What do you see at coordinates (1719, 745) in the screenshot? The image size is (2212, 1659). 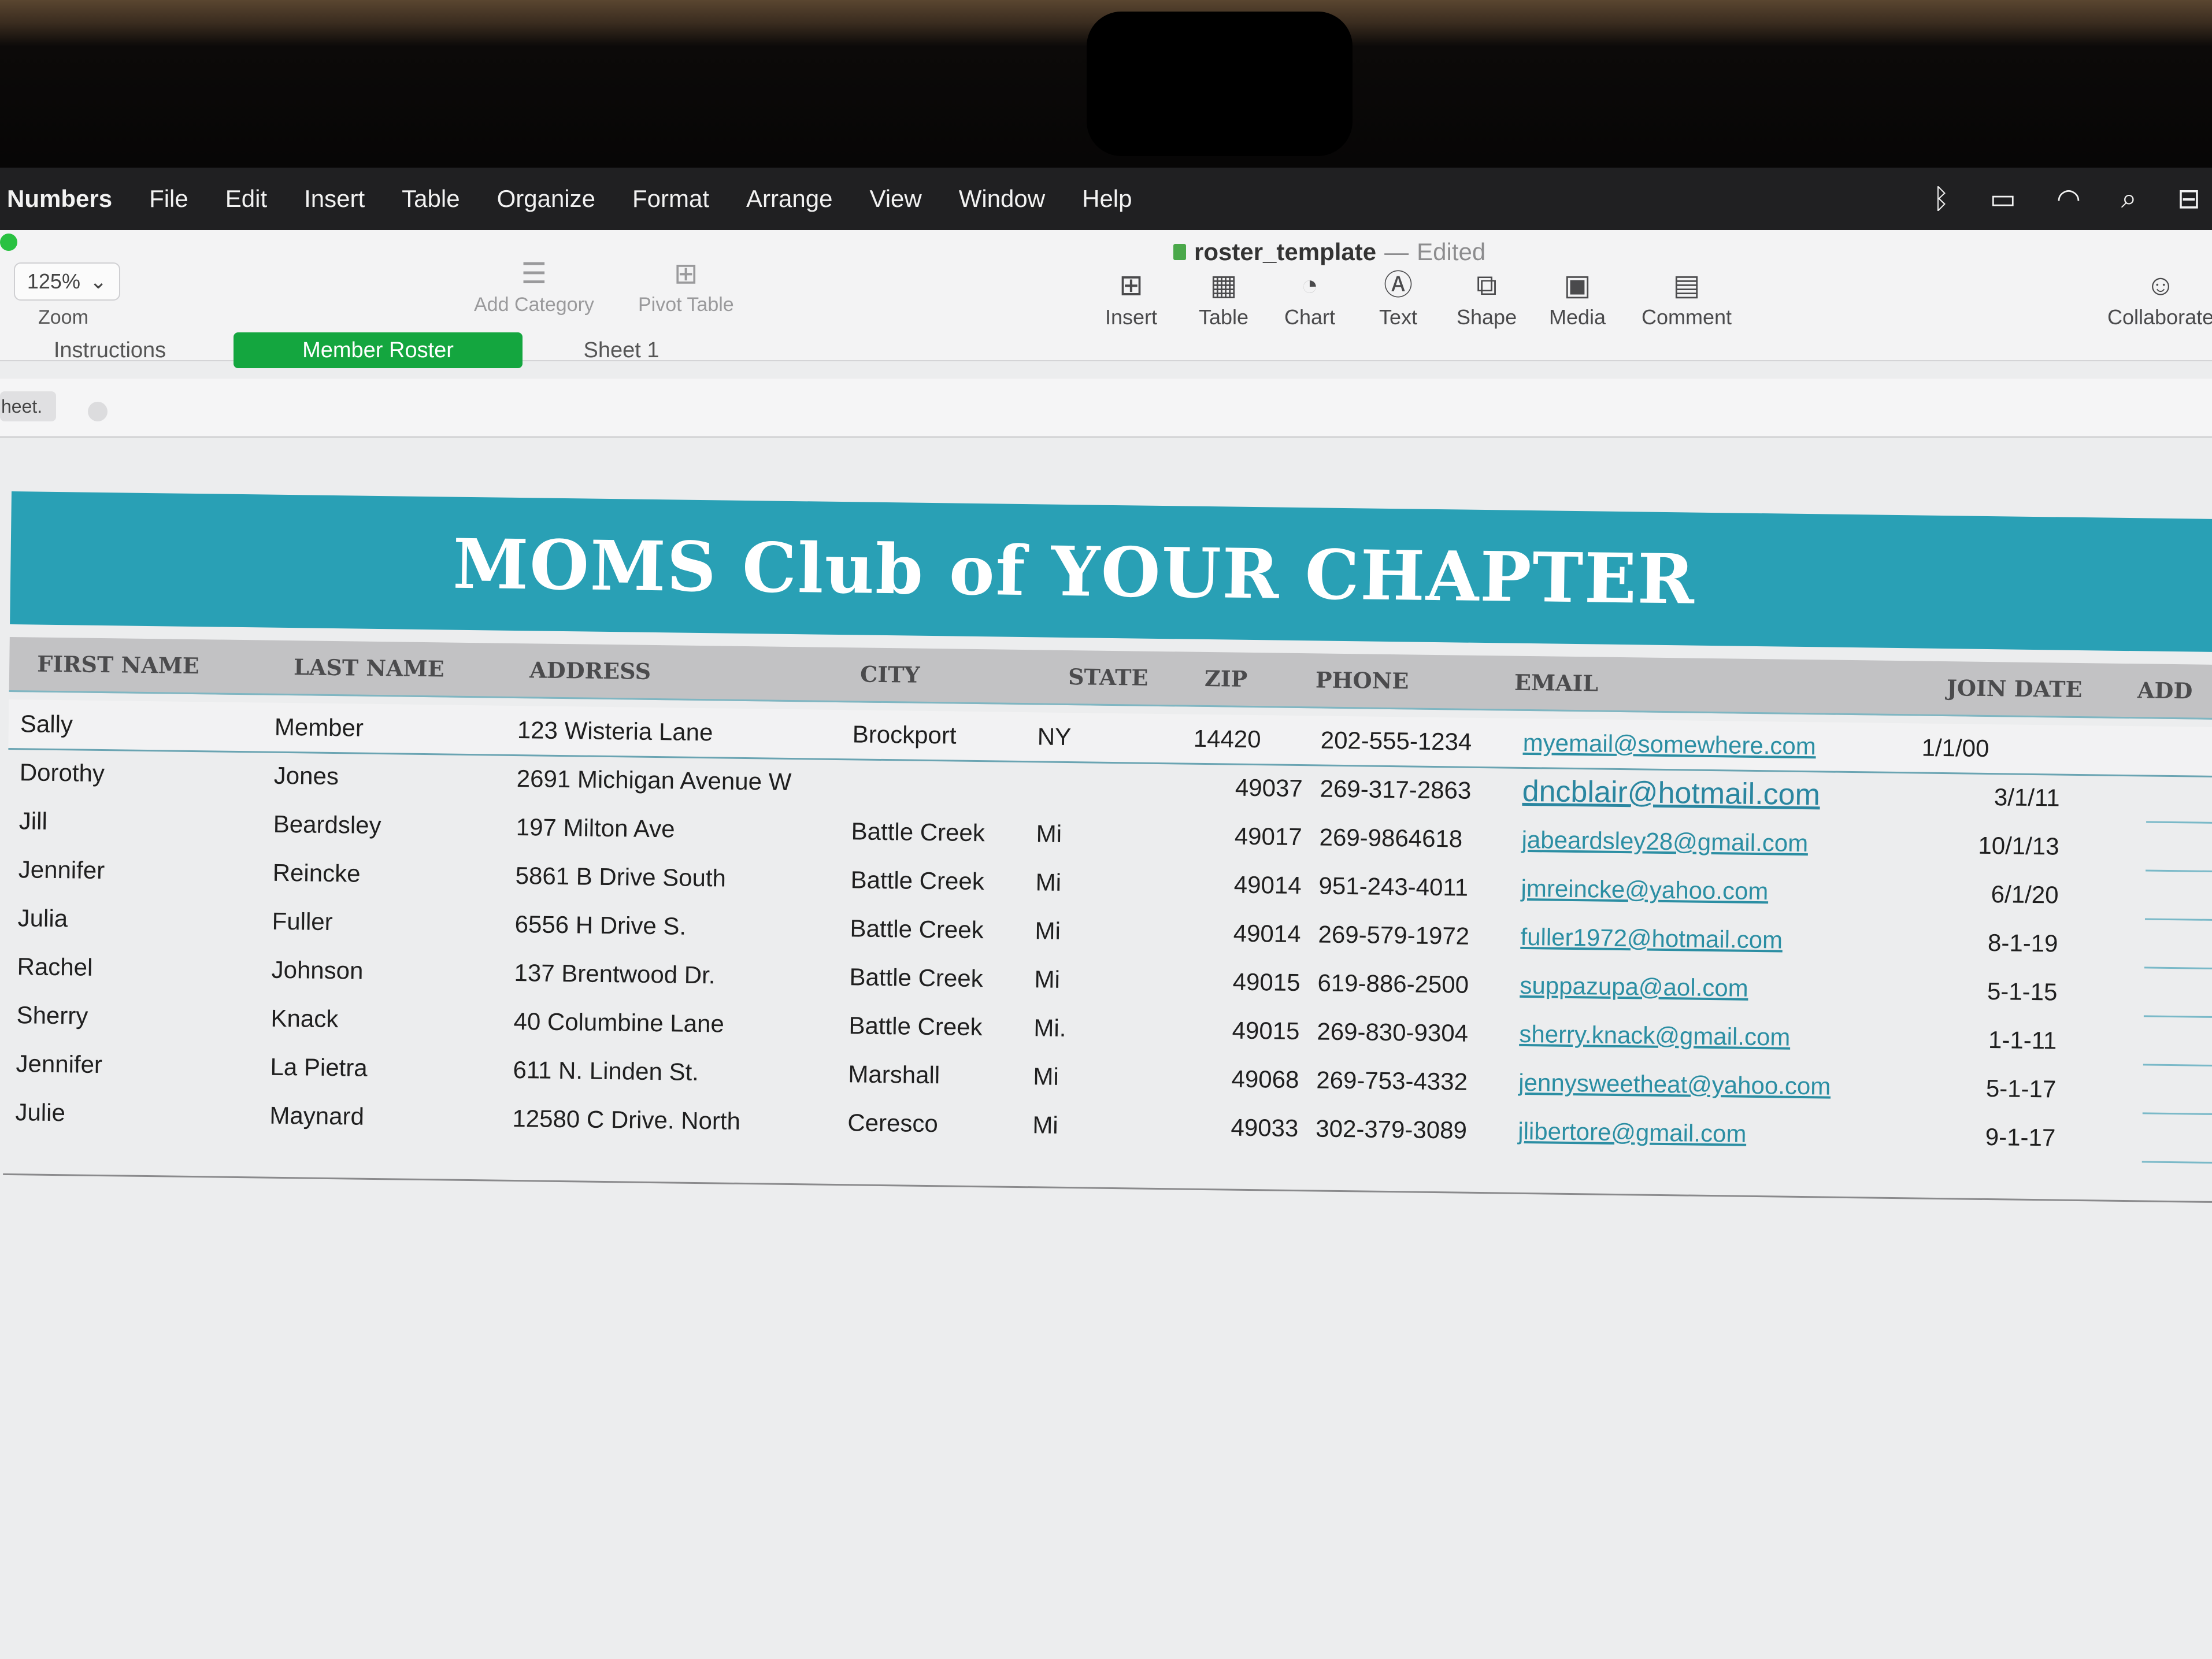 I see `cell-email: myemail@somewhere.com` at bounding box center [1719, 745].